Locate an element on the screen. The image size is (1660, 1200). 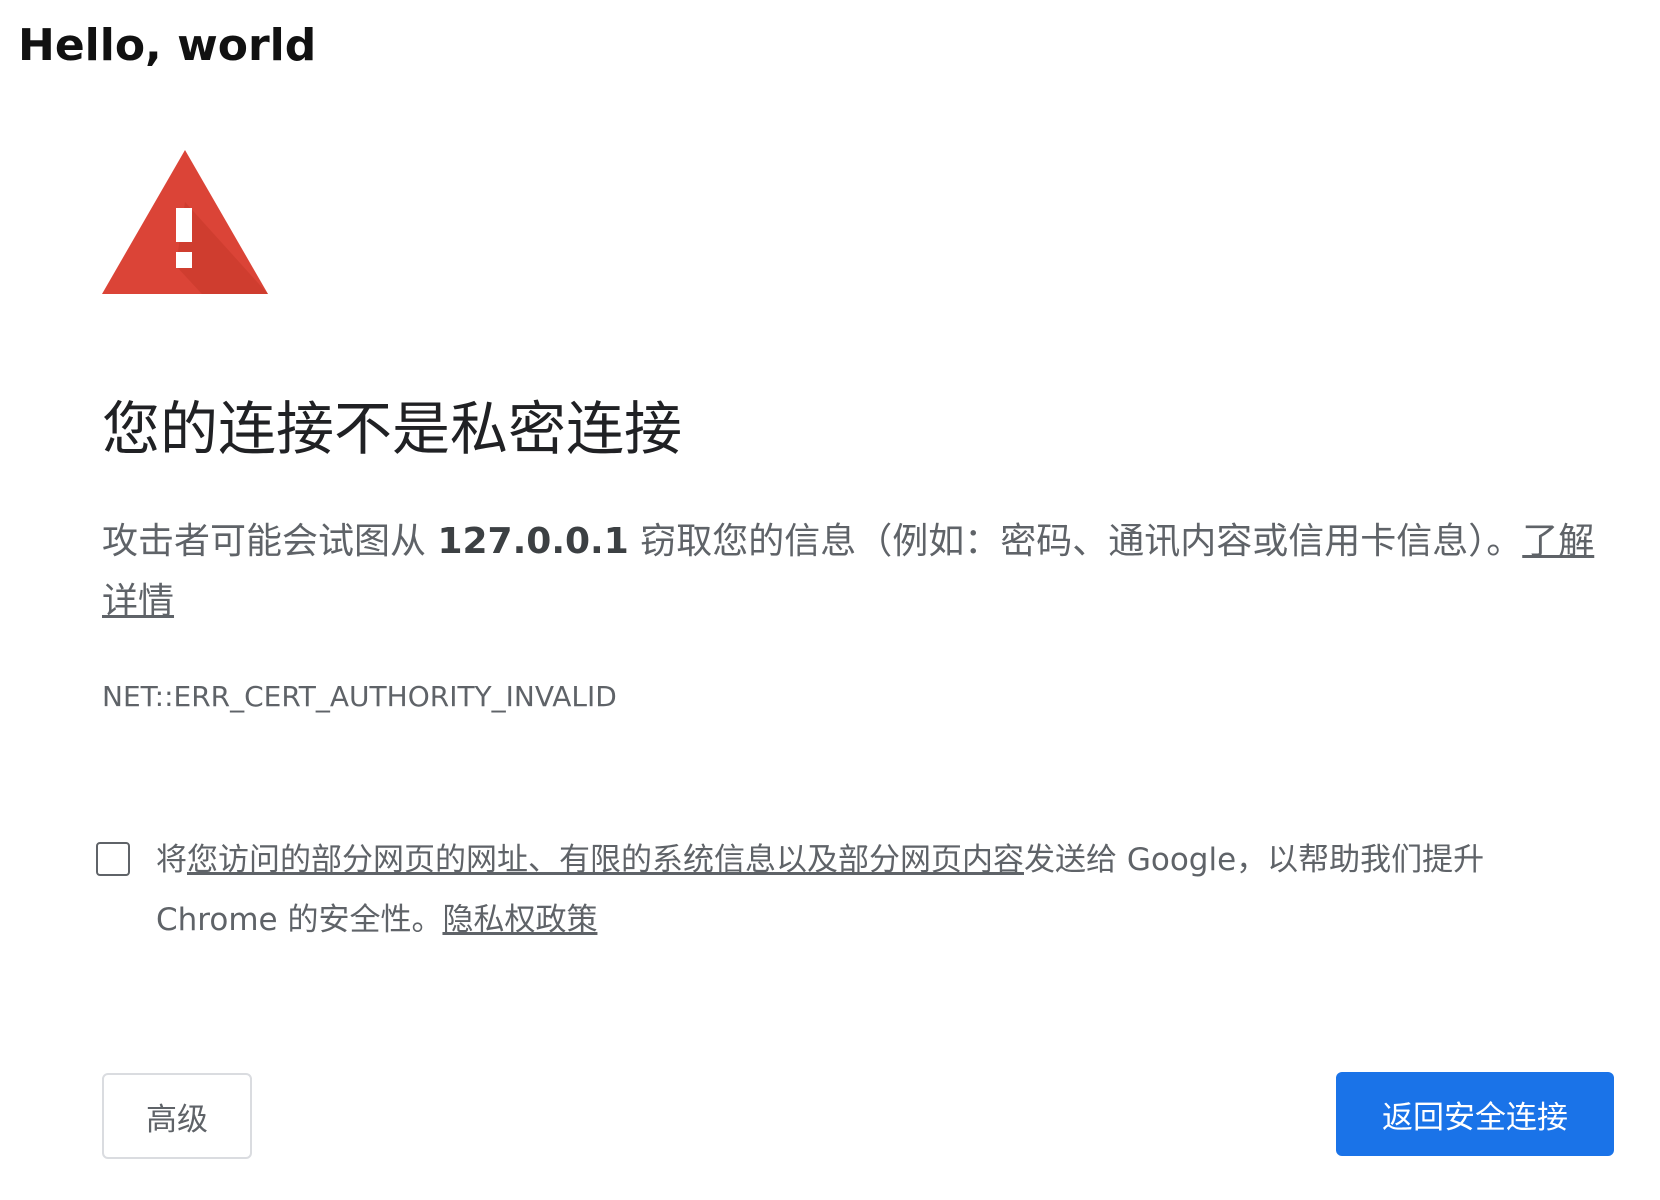
back-to-safety-button: 返回安全连接 is located at coordinates (1475, 1114).